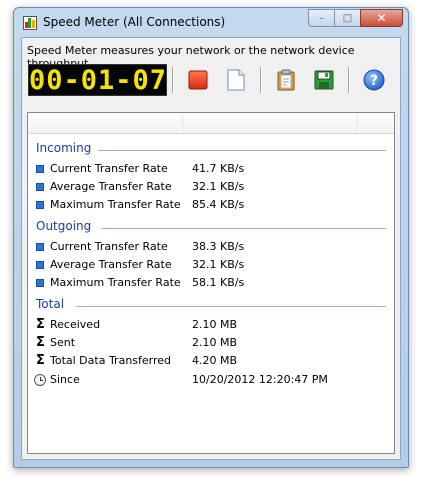 This screenshot has width=429, height=487. I want to click on list-item: Maximum Transfer Rate 85.4 KB/s, so click(211, 204).